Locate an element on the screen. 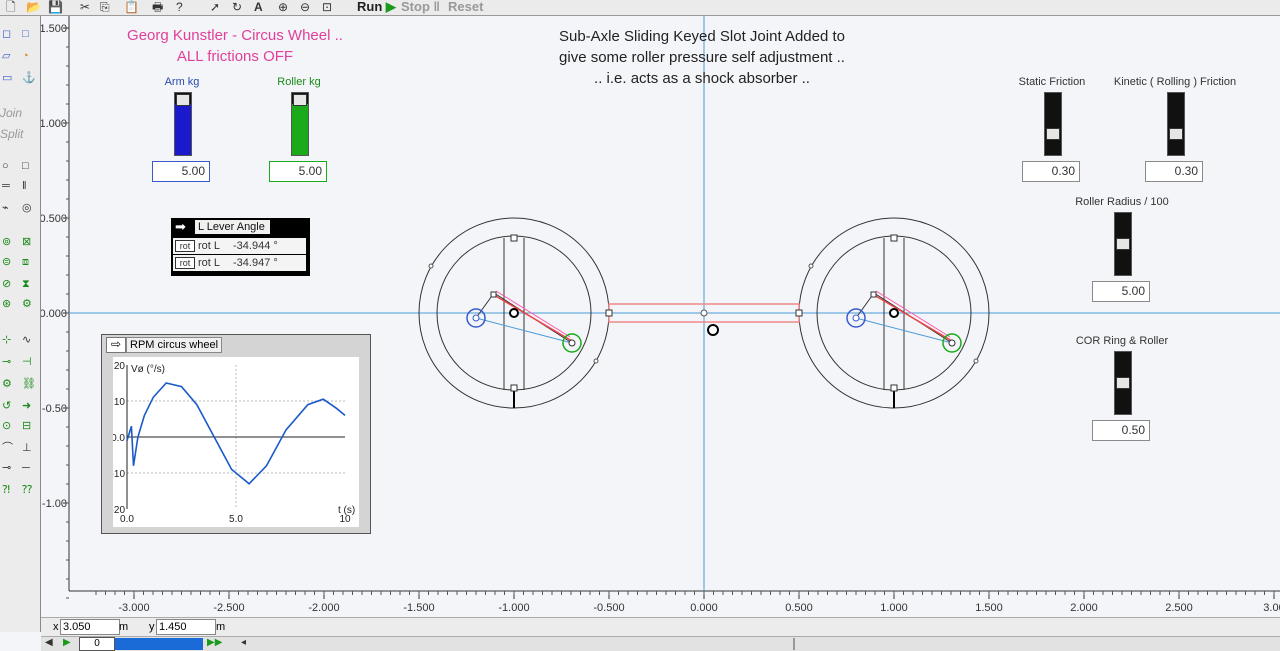  arm-kg-knob is located at coordinates (183, 100).